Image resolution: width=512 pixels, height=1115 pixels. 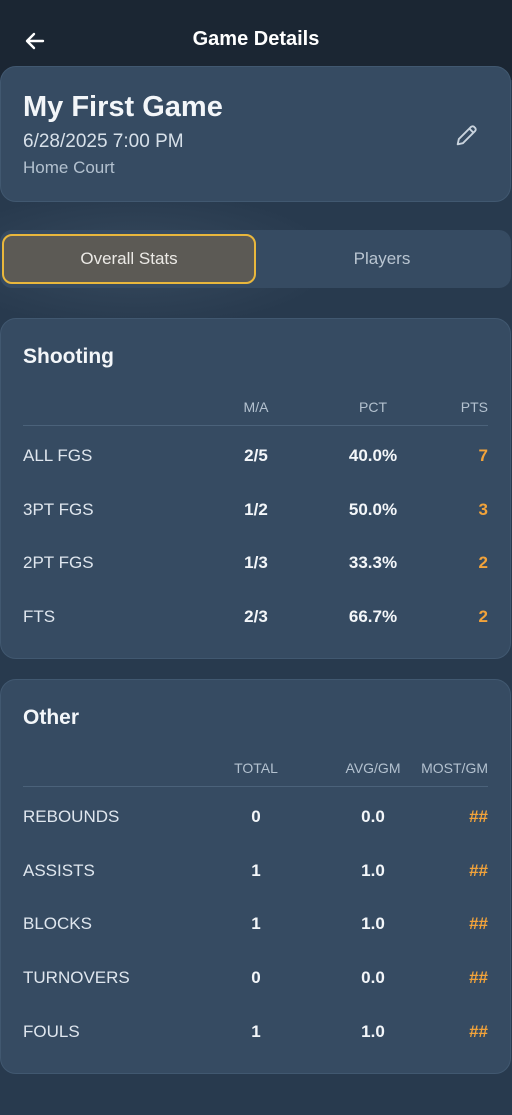 What do you see at coordinates (382, 259) in the screenshot?
I see `tab-players: Players` at bounding box center [382, 259].